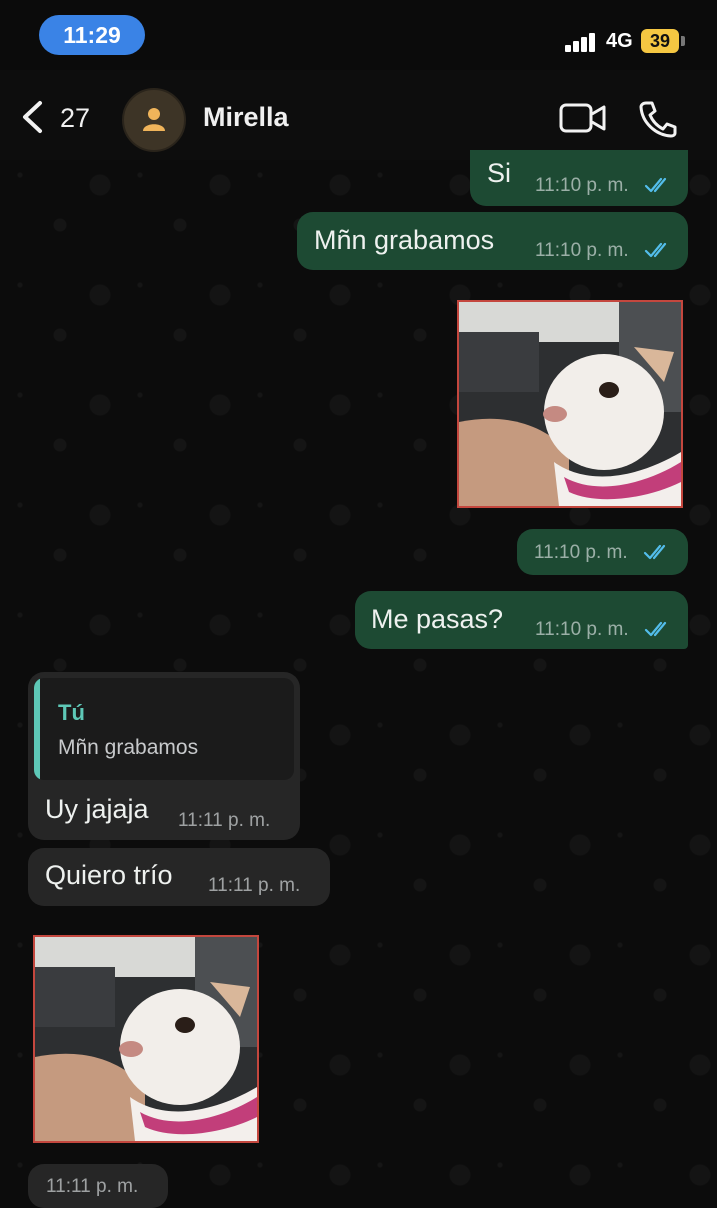 Image resolution: width=717 pixels, height=1208 pixels. Describe the element at coordinates (404, 240) in the screenshot. I see `message-text: Mñn grabamos` at that location.